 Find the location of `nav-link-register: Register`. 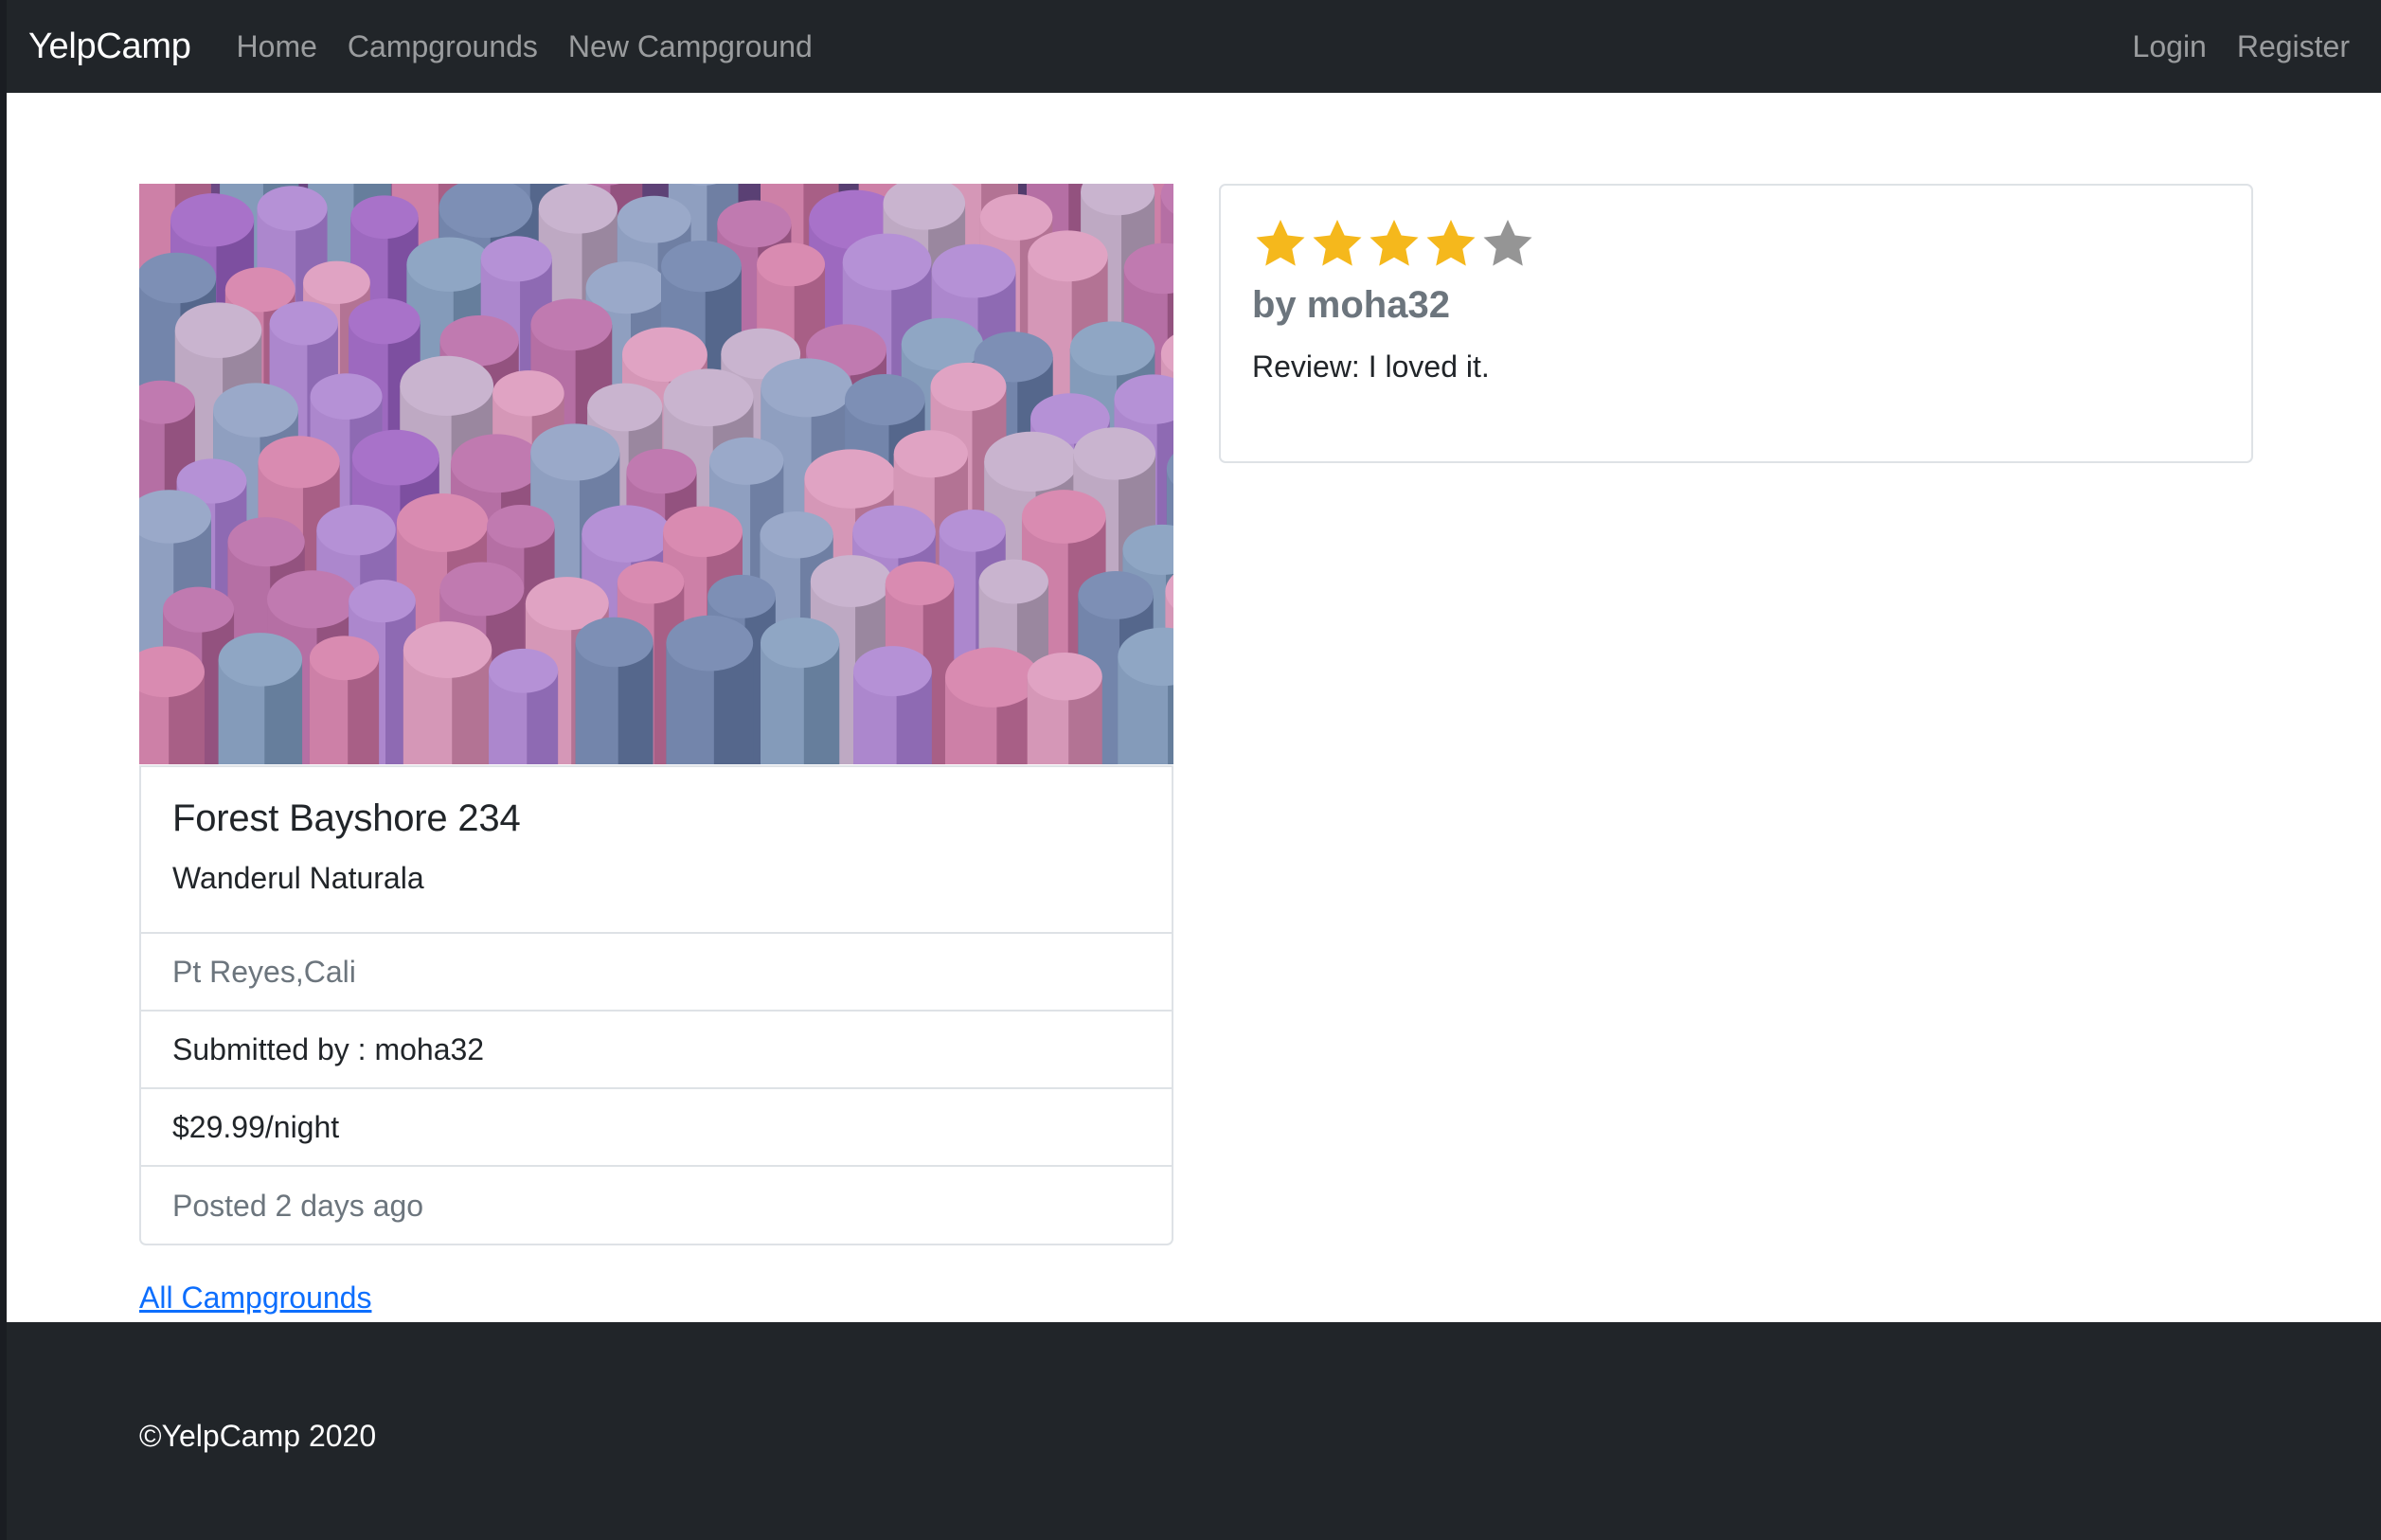

nav-link-register: Register is located at coordinates (2293, 46).